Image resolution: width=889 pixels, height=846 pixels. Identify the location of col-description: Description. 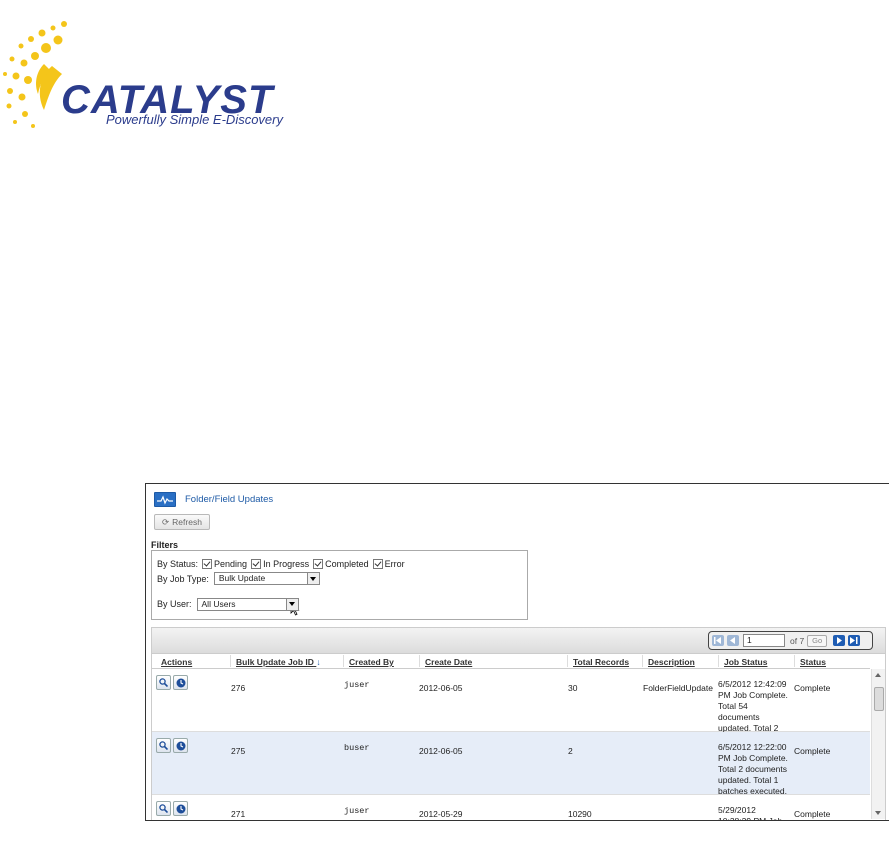
(668, 661).